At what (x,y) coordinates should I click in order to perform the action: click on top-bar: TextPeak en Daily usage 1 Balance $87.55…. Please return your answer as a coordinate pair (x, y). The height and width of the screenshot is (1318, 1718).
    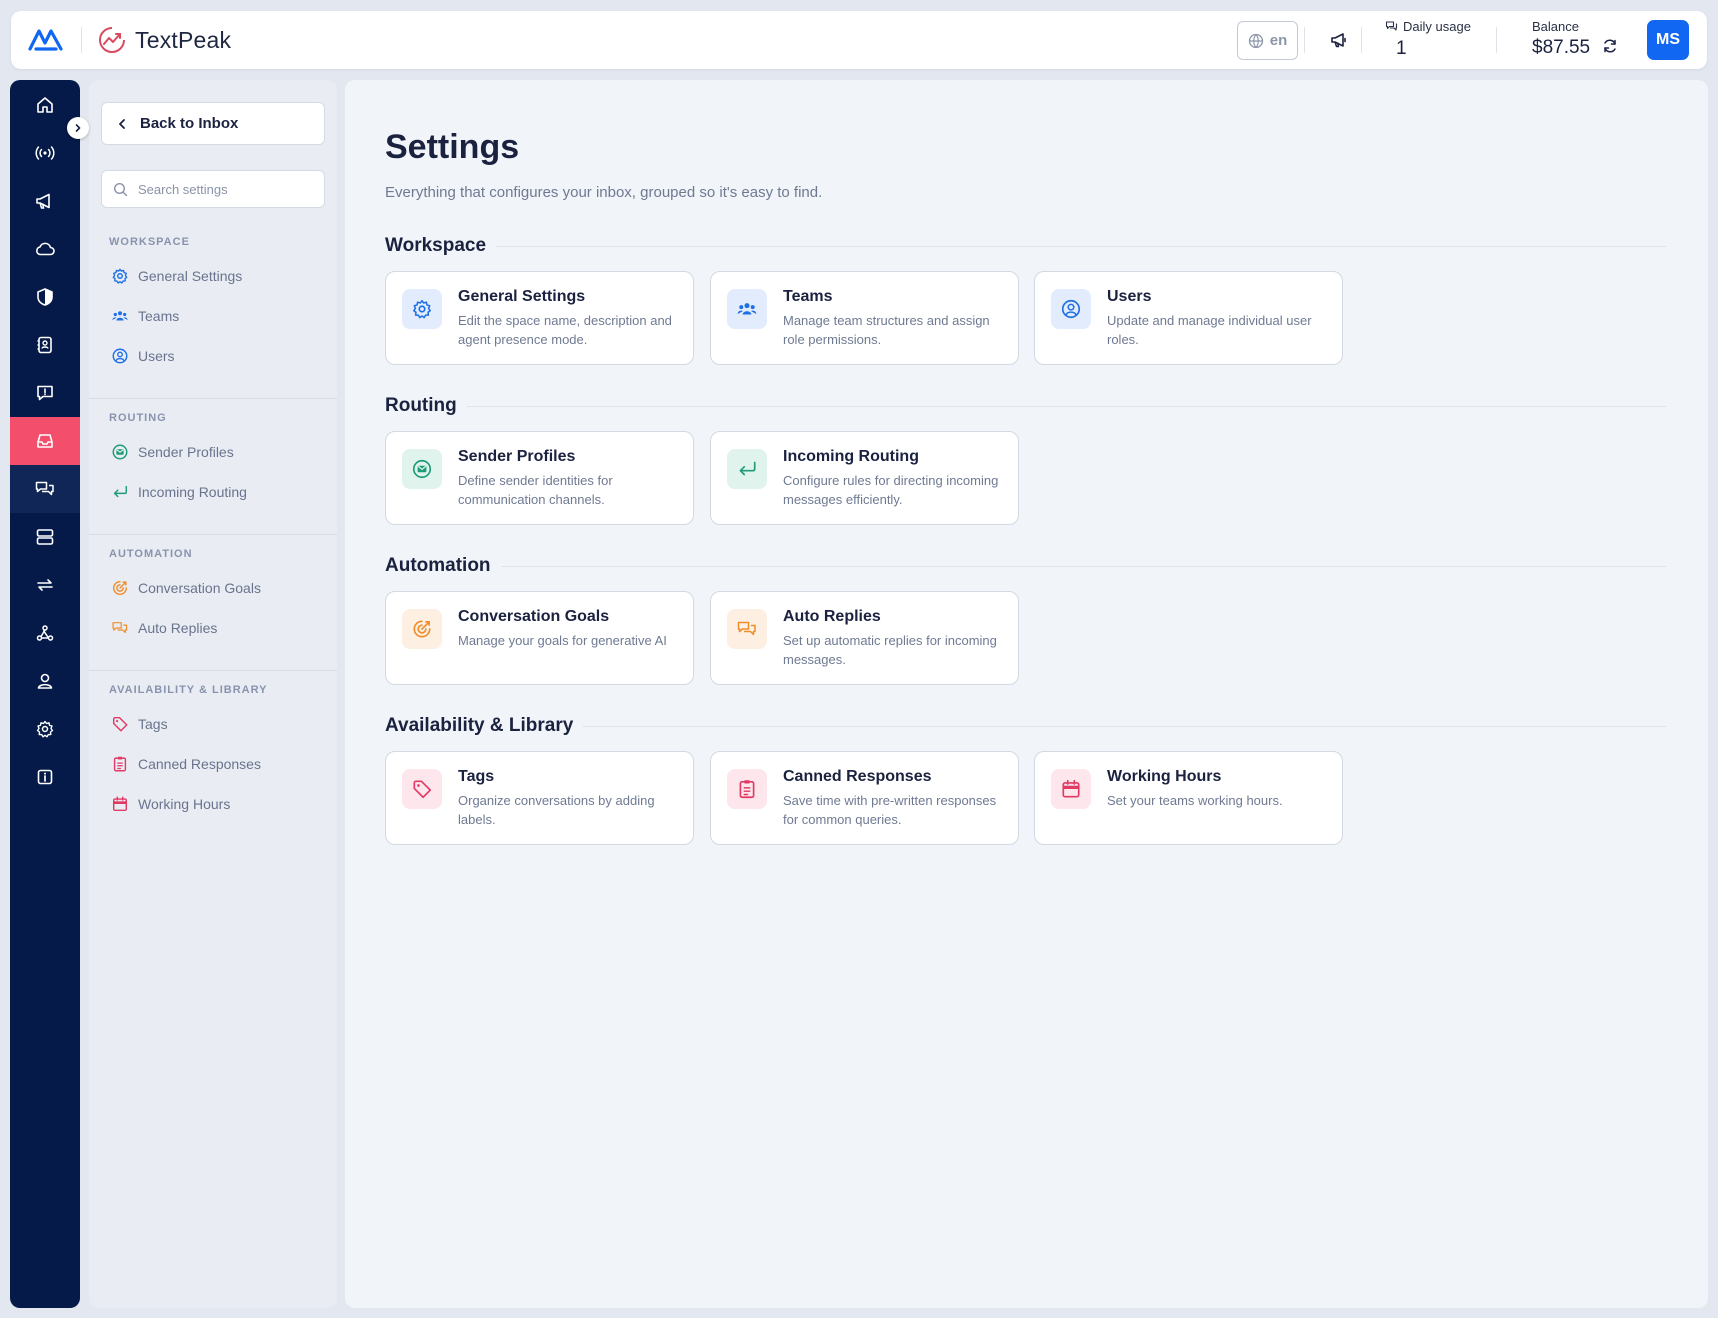
    Looking at the image, I should click on (859, 40).